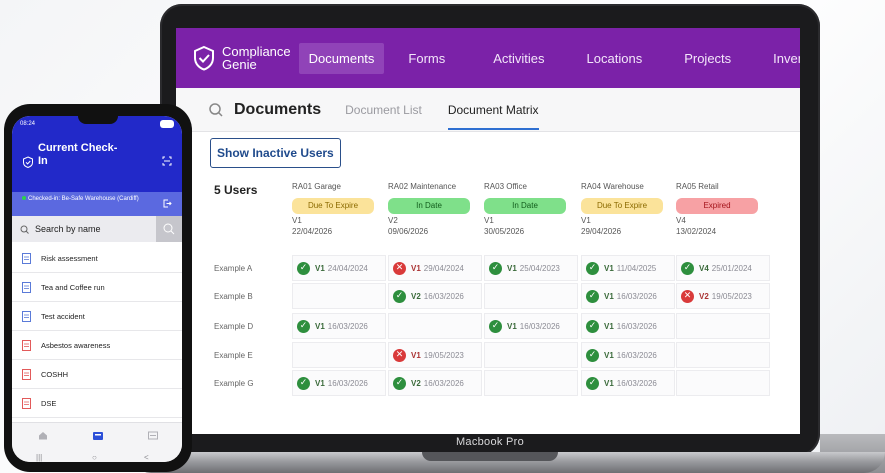 Image resolution: width=885 pixels, height=473 pixels. I want to click on matrix-cell: ✓ V4 25/01/2024, so click(723, 268).